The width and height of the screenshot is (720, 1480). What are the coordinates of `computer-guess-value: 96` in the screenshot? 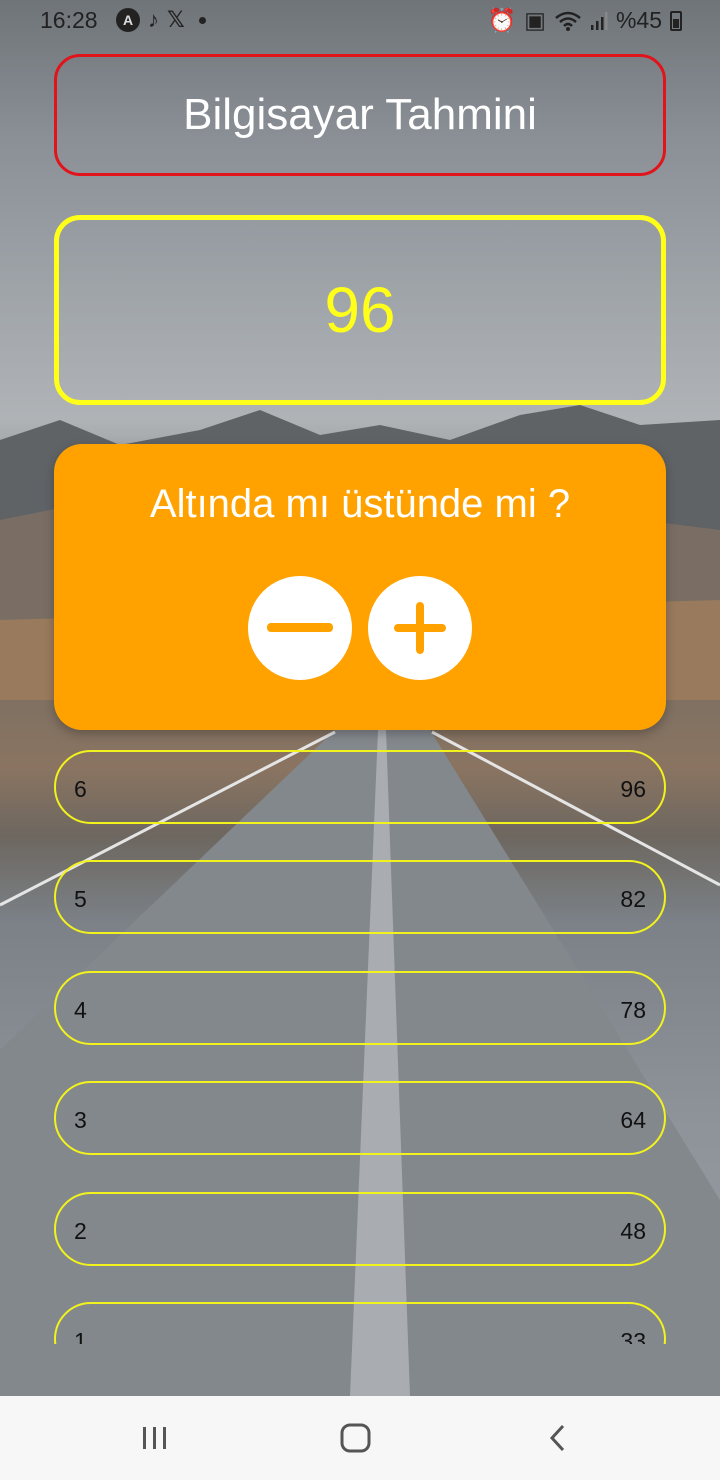 It's located at (360, 310).